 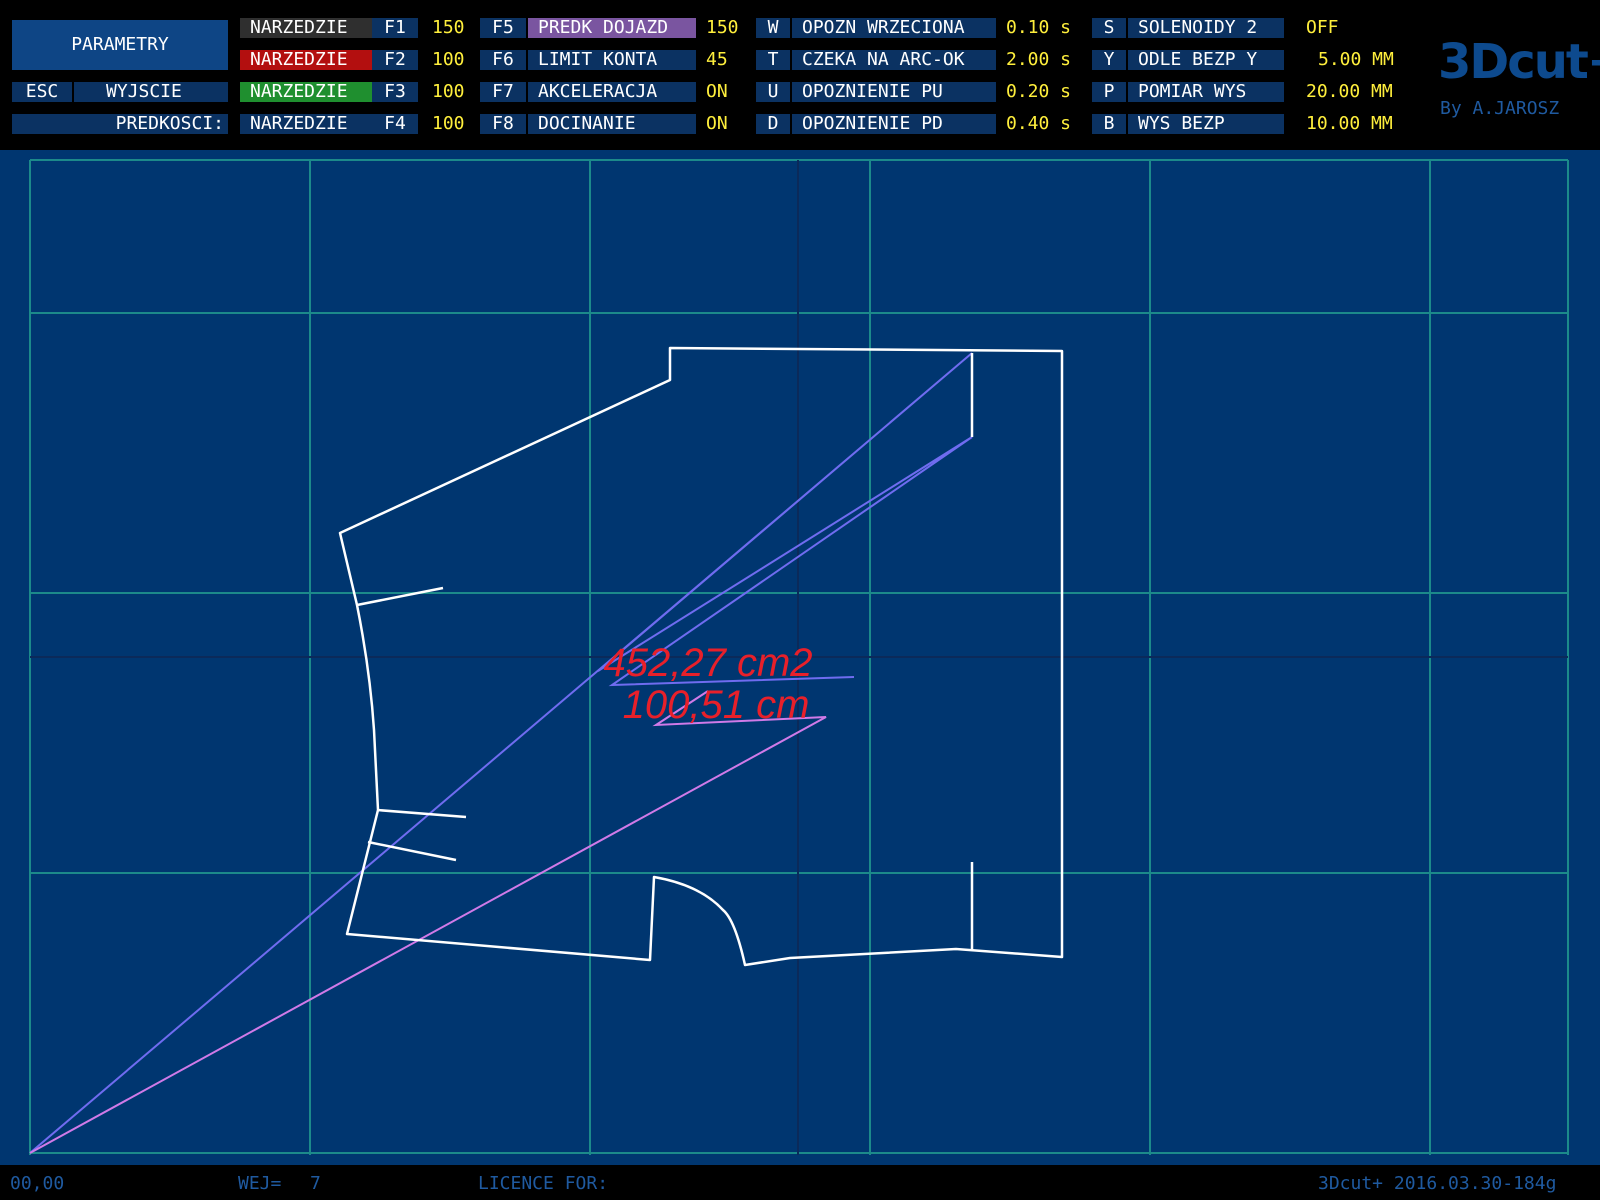 What do you see at coordinates (1322, 27) in the screenshot?
I see `setting-s-value: OFF` at bounding box center [1322, 27].